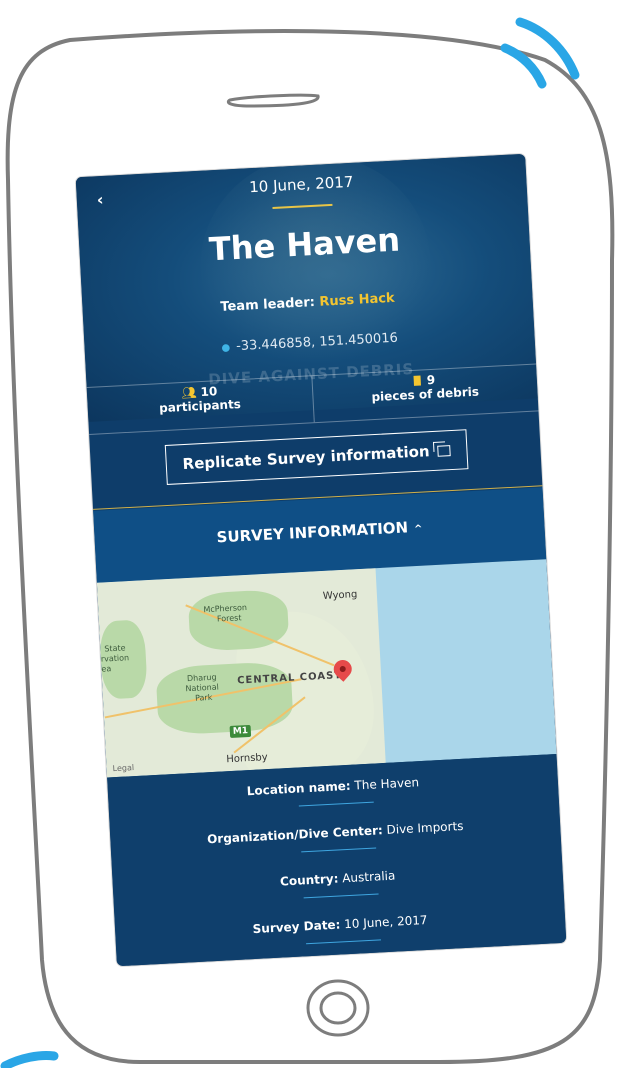 The width and height of the screenshot is (619, 1068). I want to click on map-label-hornsby: Hornsby, so click(247, 759).